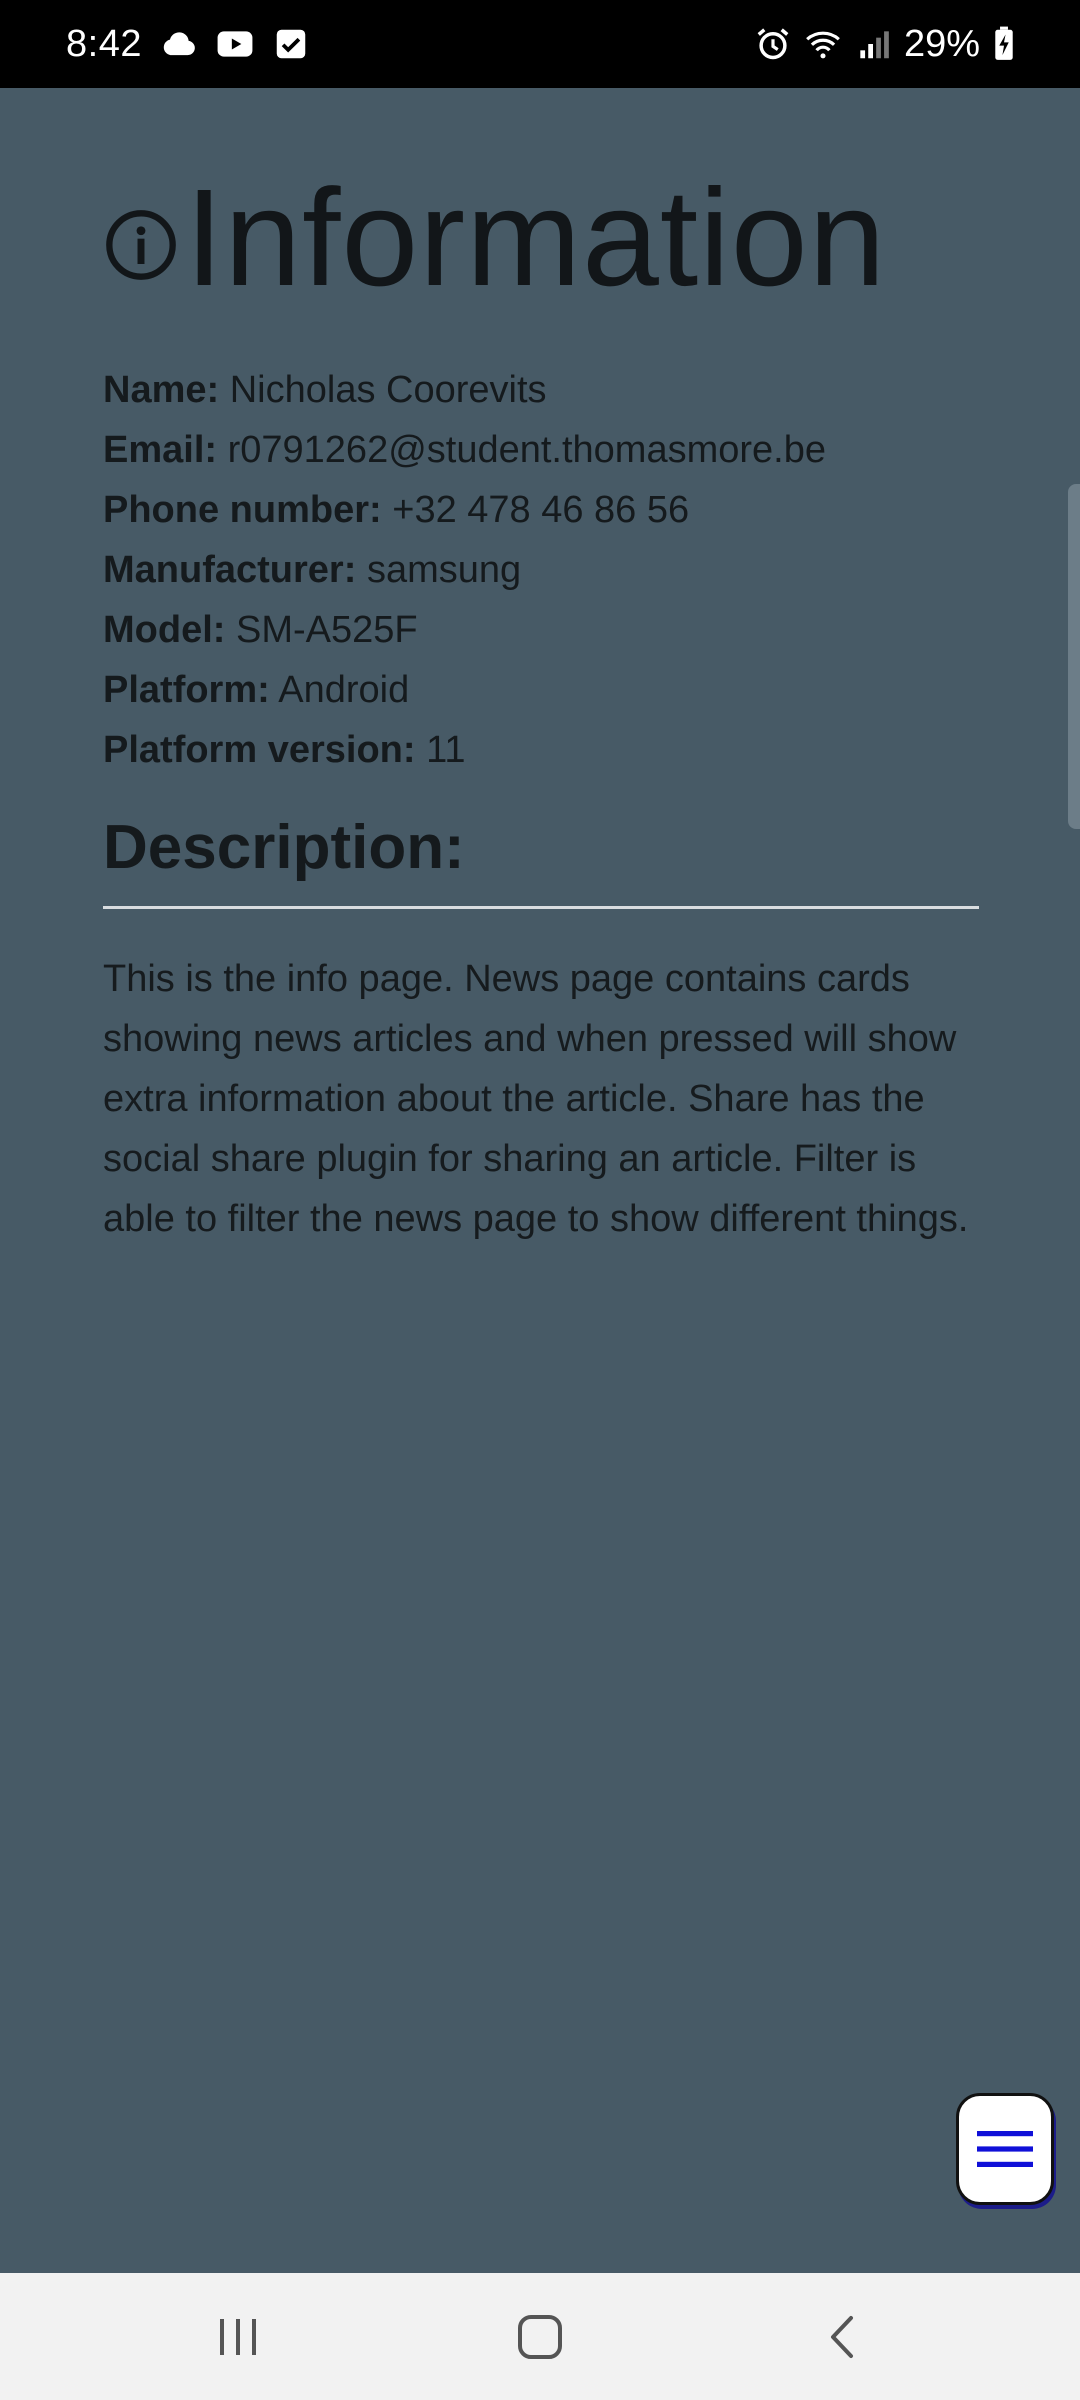 The image size is (1080, 2400). What do you see at coordinates (160, 450) in the screenshot?
I see `info-label: Email:` at bounding box center [160, 450].